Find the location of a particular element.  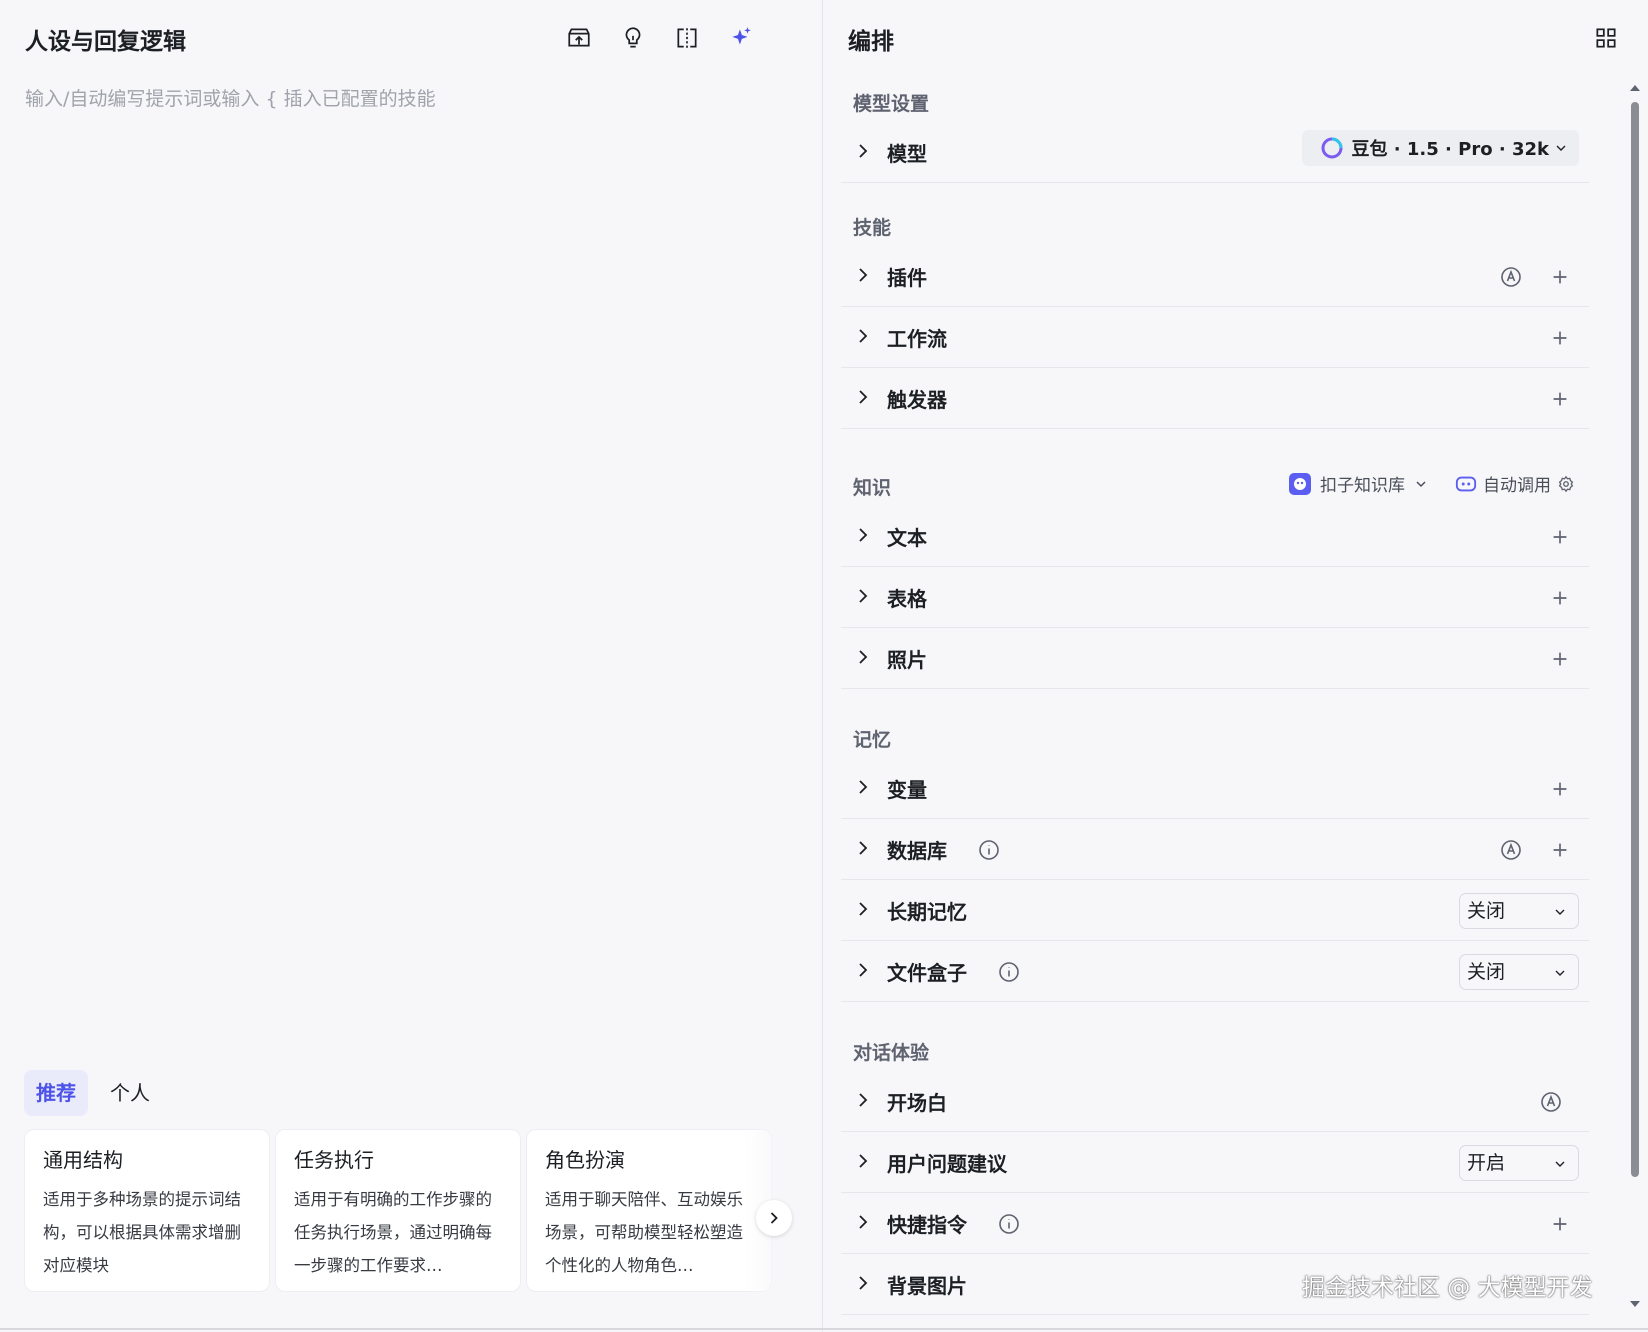

row-question-suggestions: 用户问题建议 开启 is located at coordinates (1215, 1162).